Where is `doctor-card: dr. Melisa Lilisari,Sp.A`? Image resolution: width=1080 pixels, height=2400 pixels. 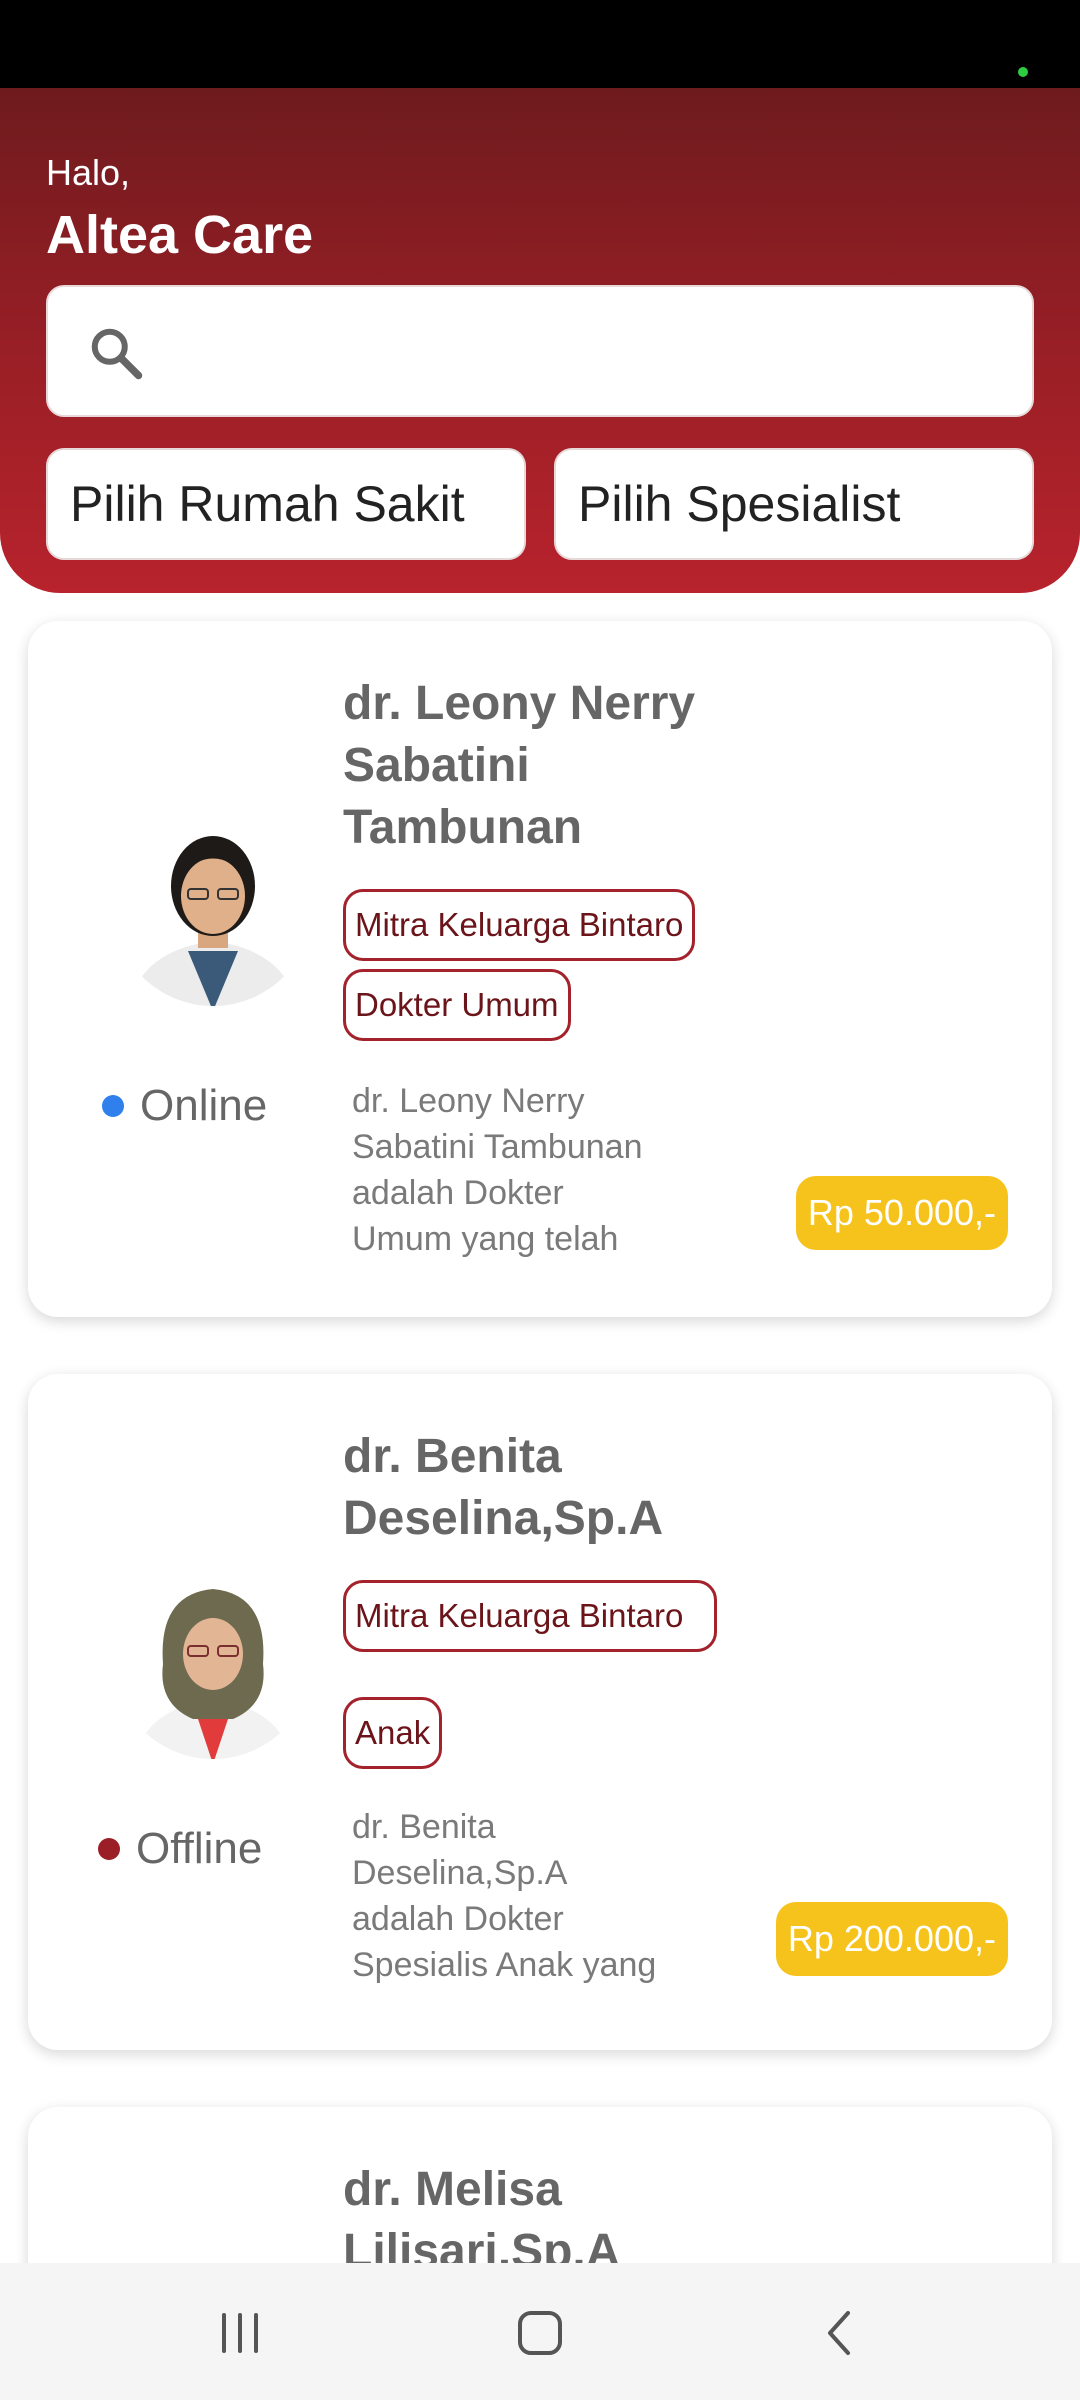
doctor-card: dr. Melisa Lilisari,Sp.A is located at coordinates (540, 2185).